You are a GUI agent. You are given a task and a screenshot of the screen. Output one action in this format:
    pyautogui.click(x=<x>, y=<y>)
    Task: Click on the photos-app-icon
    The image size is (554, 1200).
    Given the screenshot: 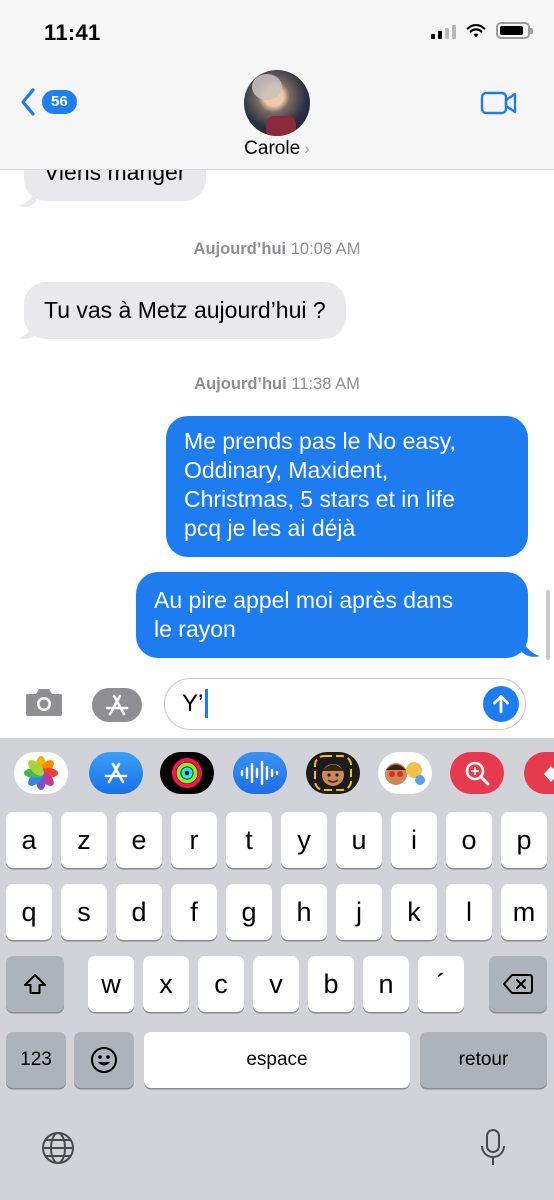 What is the action you would take?
    pyautogui.click(x=41, y=773)
    